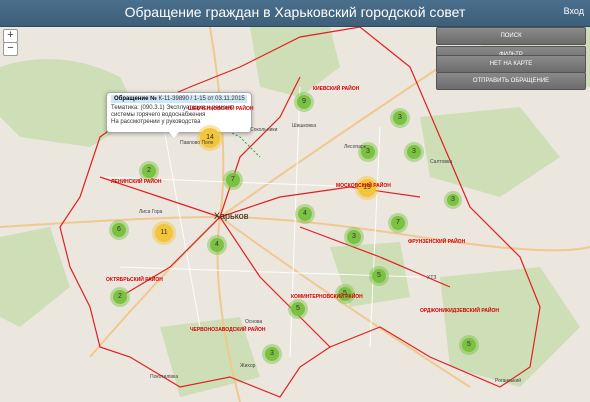 Image resolution: width=590 pixels, height=402 pixels. I want to click on district-label: МОСКОВСКИЙ РАЙОН, so click(363, 186).